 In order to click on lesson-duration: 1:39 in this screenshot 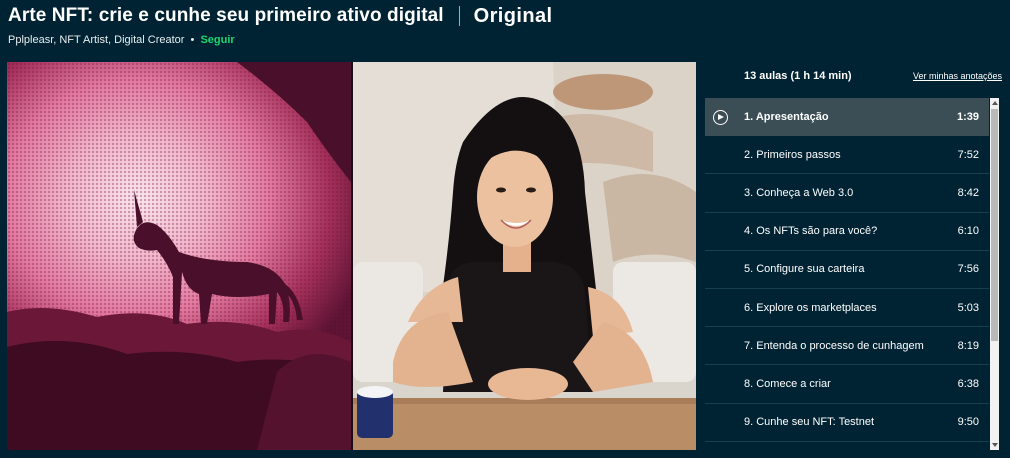, I will do `click(967, 116)`.